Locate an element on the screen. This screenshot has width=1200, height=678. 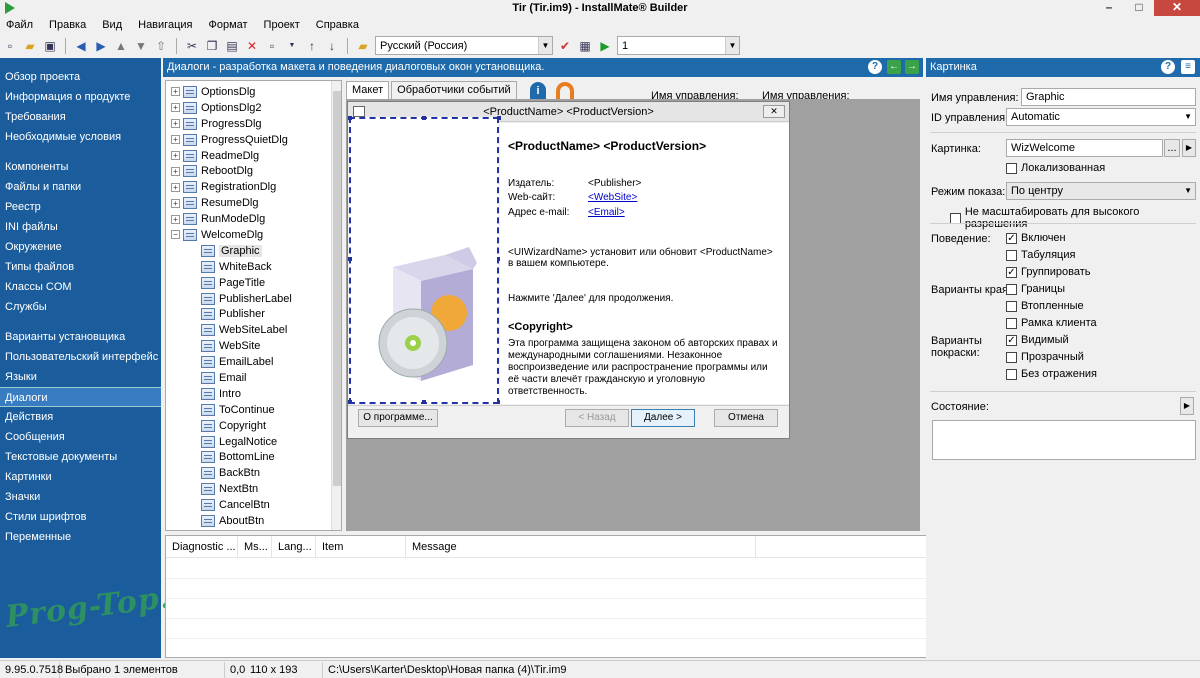
move-up-icon: ↑ is located at coordinates (312, 46).